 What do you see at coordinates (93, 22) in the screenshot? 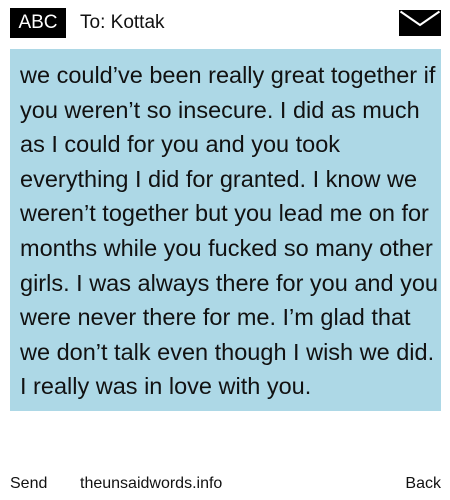
I see `to-label: To:` at bounding box center [93, 22].